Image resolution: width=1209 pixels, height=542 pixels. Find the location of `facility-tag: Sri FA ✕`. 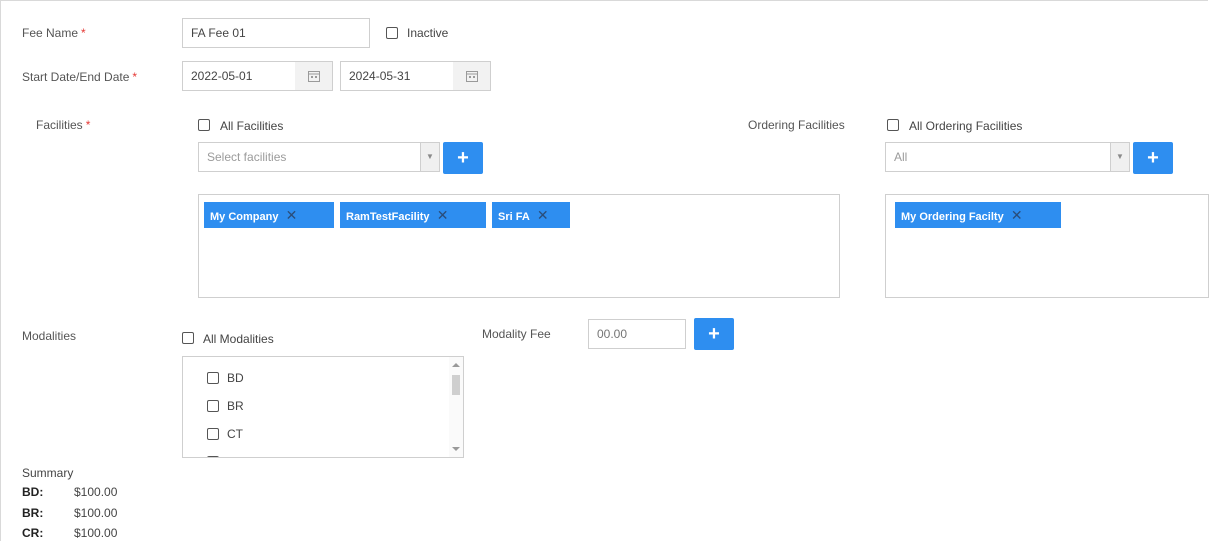

facility-tag: Sri FA ✕ is located at coordinates (531, 215).